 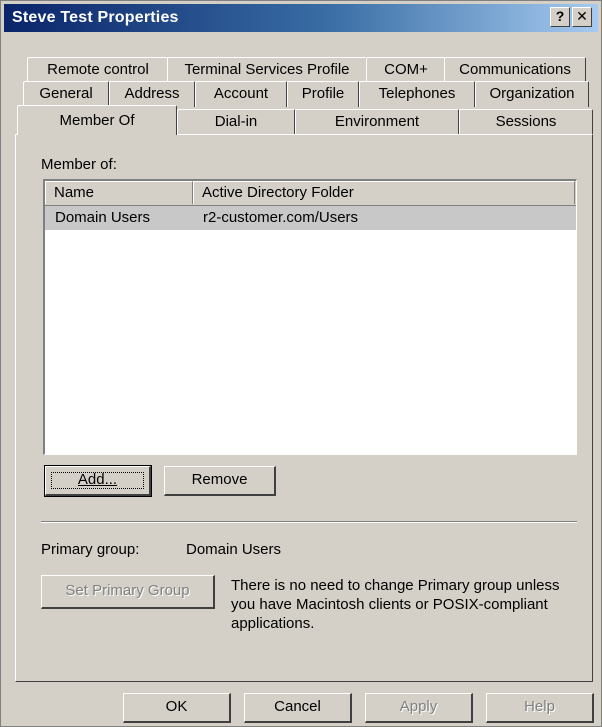 What do you see at coordinates (119, 192) in the screenshot?
I see `column-header-name: Name` at bounding box center [119, 192].